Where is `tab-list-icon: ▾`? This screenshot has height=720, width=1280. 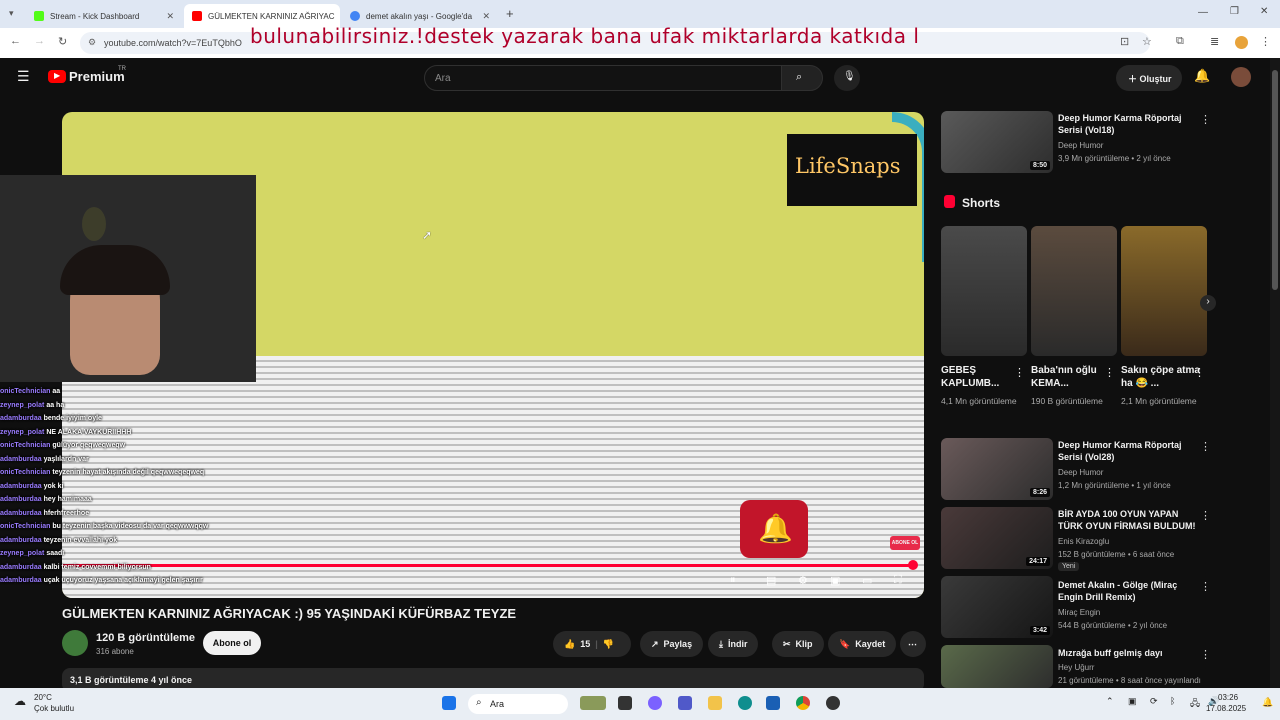
tab-list-icon: ▾ is located at coordinates (11, 13).